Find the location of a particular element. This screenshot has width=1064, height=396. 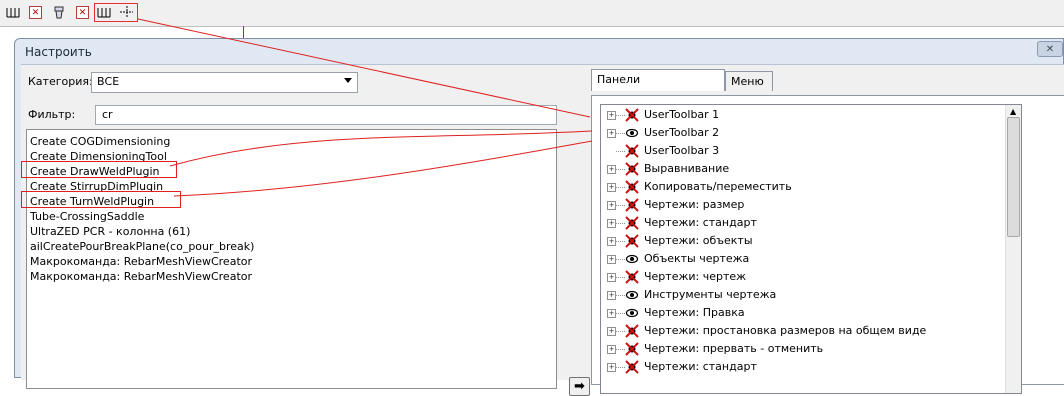

add-to-toolbar-button: ➡ is located at coordinates (579, 386).